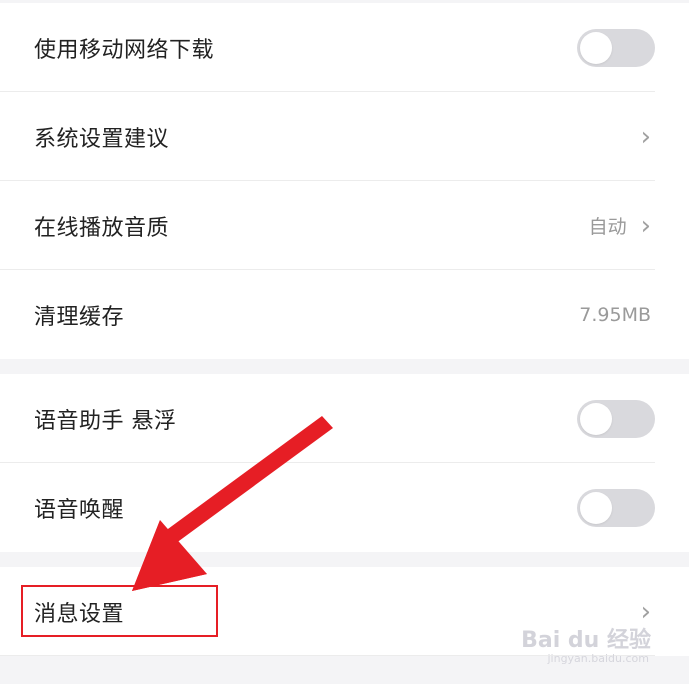 The height and width of the screenshot is (684, 689). Describe the element at coordinates (232, 503) in the screenshot. I see `pointer-arrow-icon` at that location.